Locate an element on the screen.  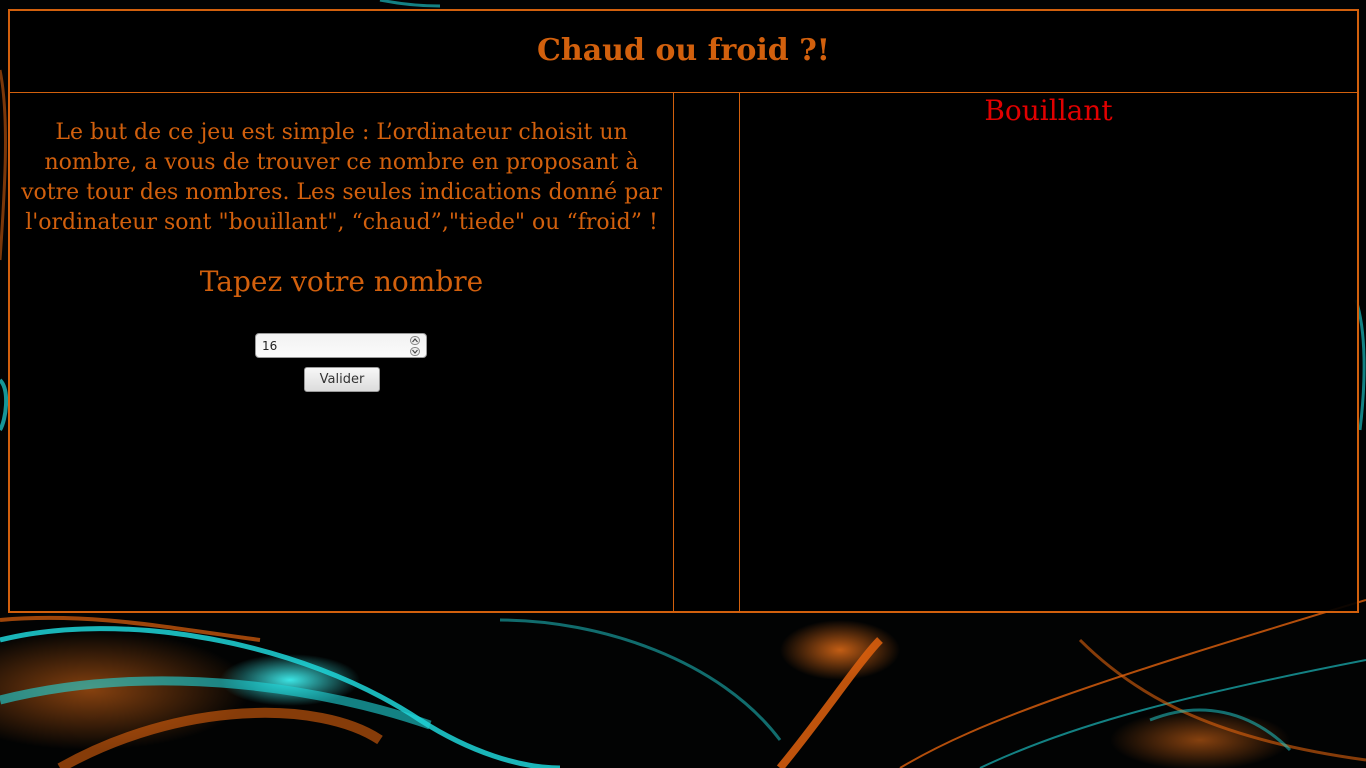
spin-up-icon is located at coordinates (415, 340).